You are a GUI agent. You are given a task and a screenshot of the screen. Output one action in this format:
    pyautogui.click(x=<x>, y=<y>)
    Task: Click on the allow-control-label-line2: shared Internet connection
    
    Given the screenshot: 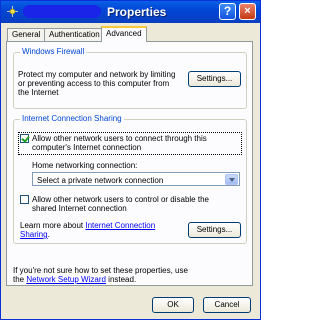 What is the action you would take?
    pyautogui.click(x=79, y=208)
    